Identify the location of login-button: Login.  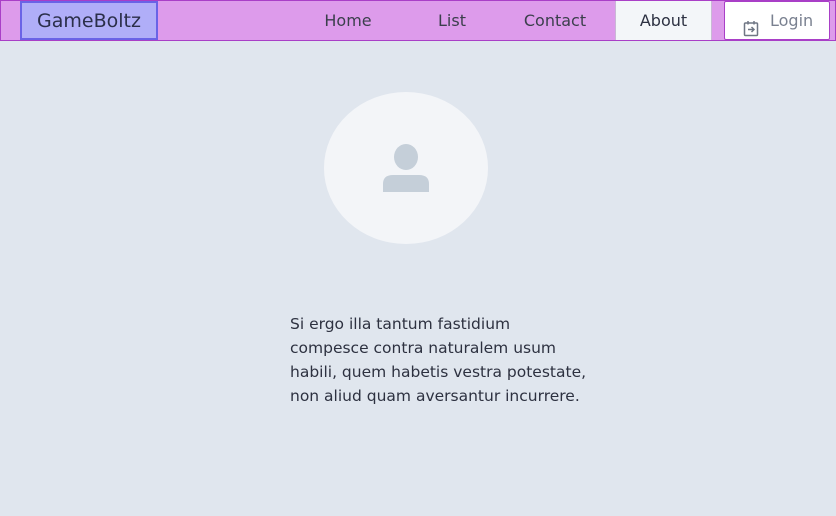
(777, 20).